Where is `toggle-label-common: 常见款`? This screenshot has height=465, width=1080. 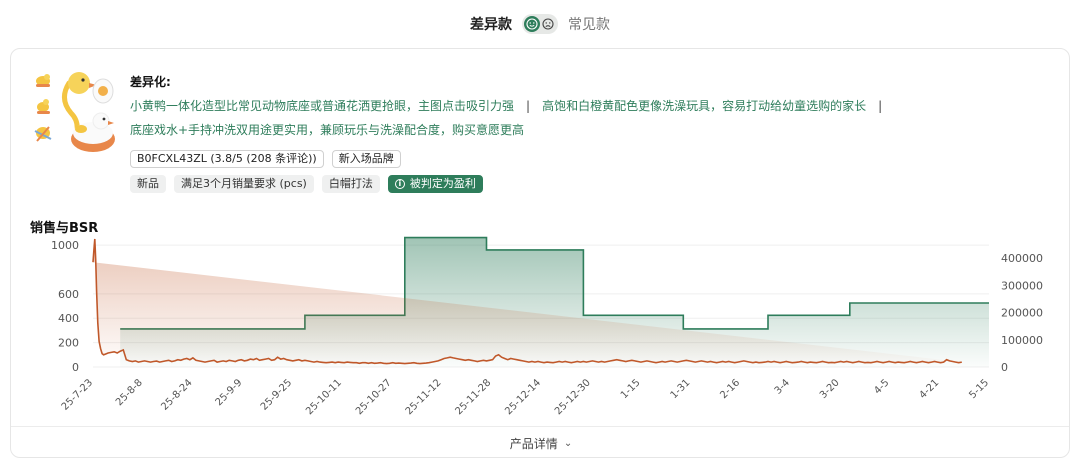
toggle-label-common: 常见款 is located at coordinates (589, 24).